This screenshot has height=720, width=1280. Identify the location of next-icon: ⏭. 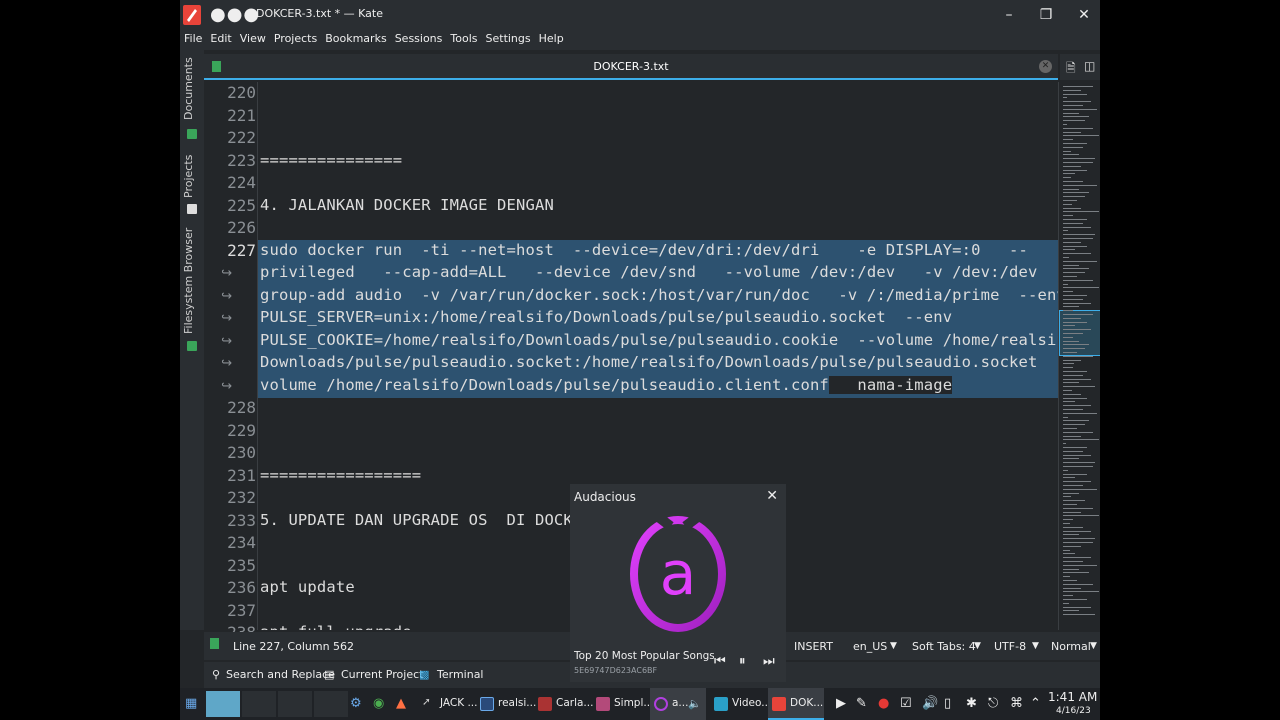
(769, 661).